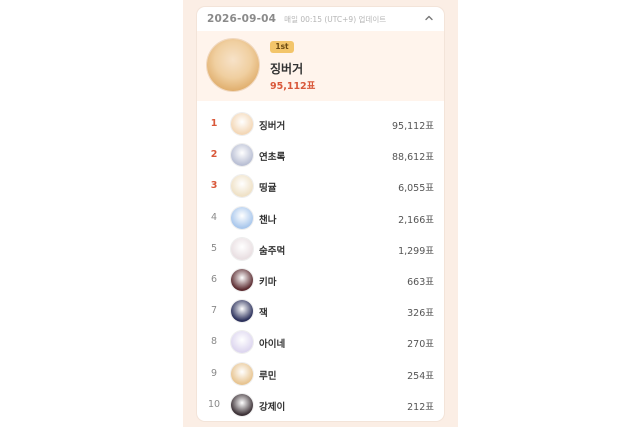 Image resolution: width=640 pixels, height=427 pixels. What do you see at coordinates (268, 376) in the screenshot?
I see `member-name: 루민` at bounding box center [268, 376].